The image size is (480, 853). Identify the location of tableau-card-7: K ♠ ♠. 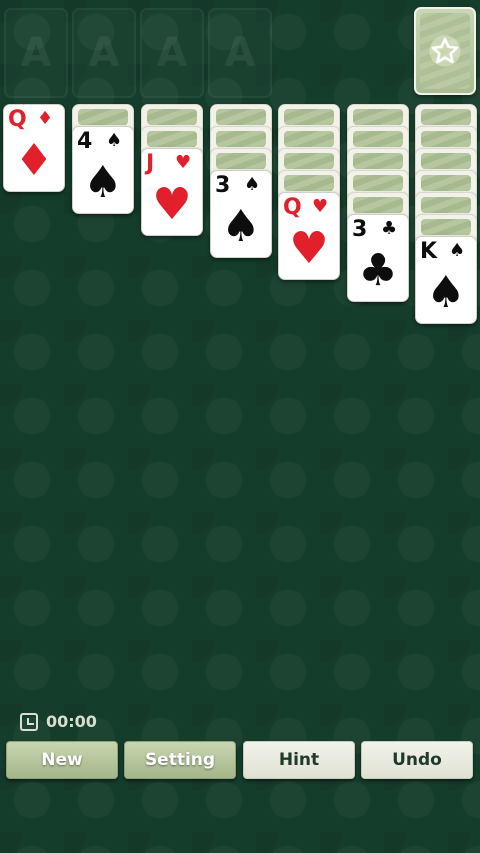
(446, 280).